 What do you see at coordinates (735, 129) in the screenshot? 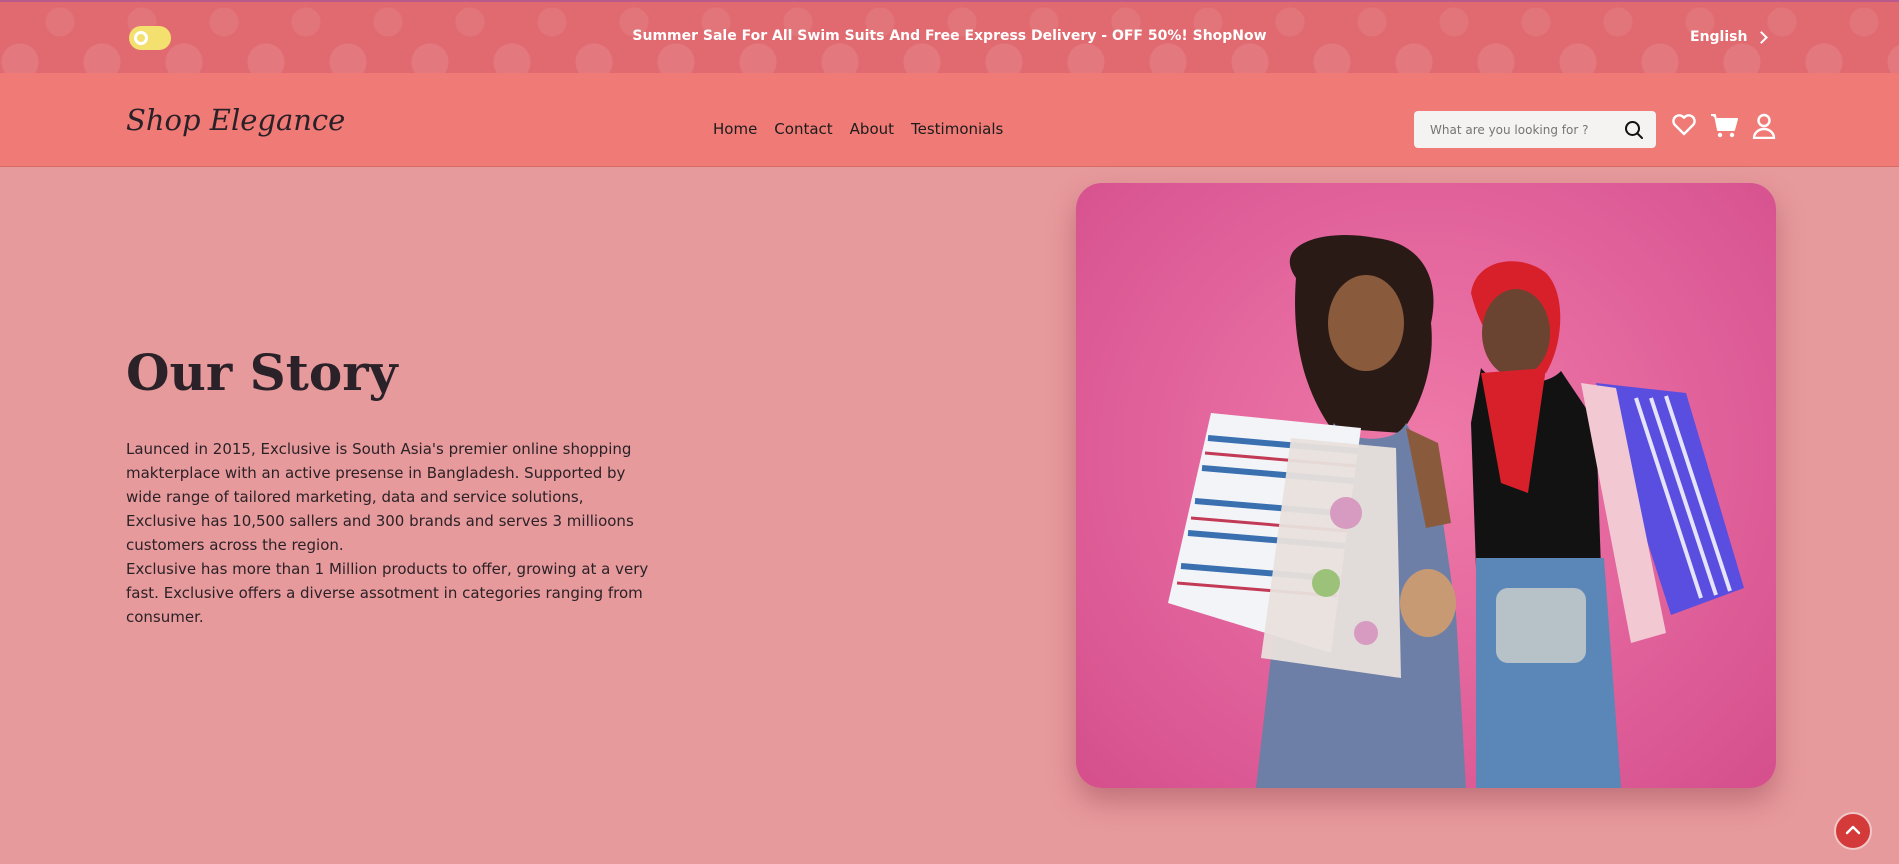
I see `nav-home: Home` at bounding box center [735, 129].